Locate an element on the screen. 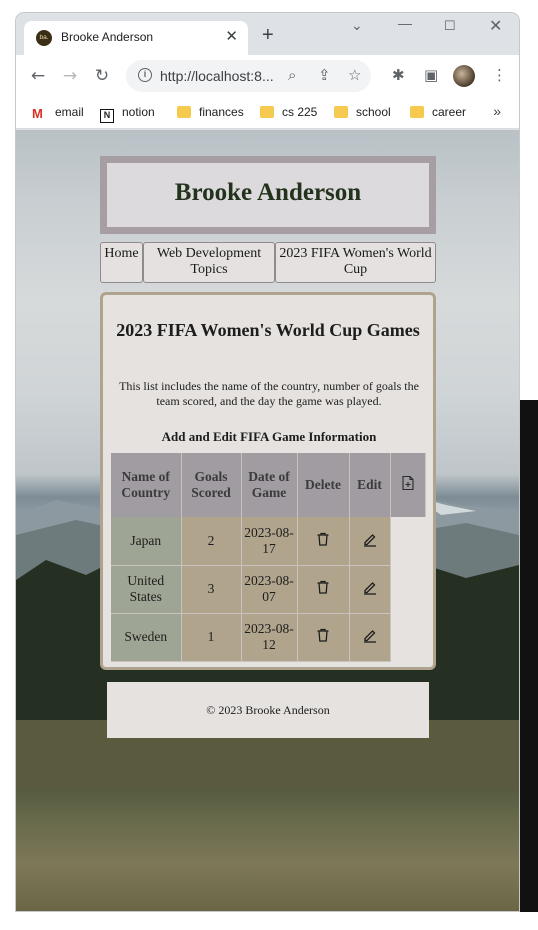  profile-avatar is located at coordinates (464, 76).